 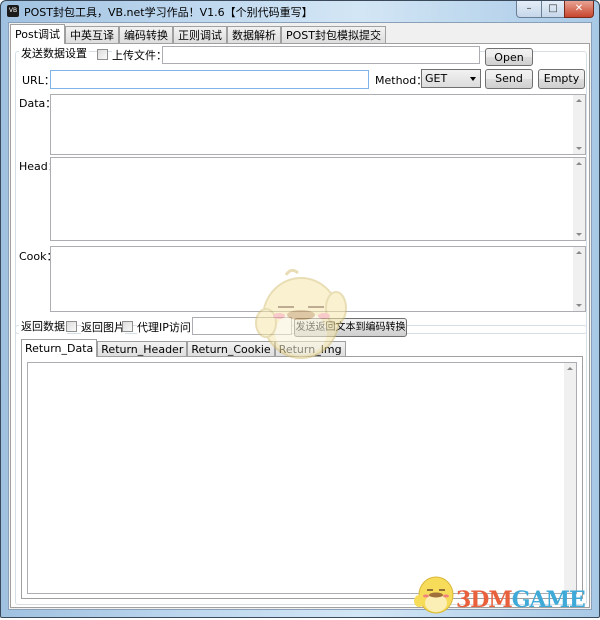 What do you see at coordinates (318, 279) in the screenshot?
I see `cook-textarea` at bounding box center [318, 279].